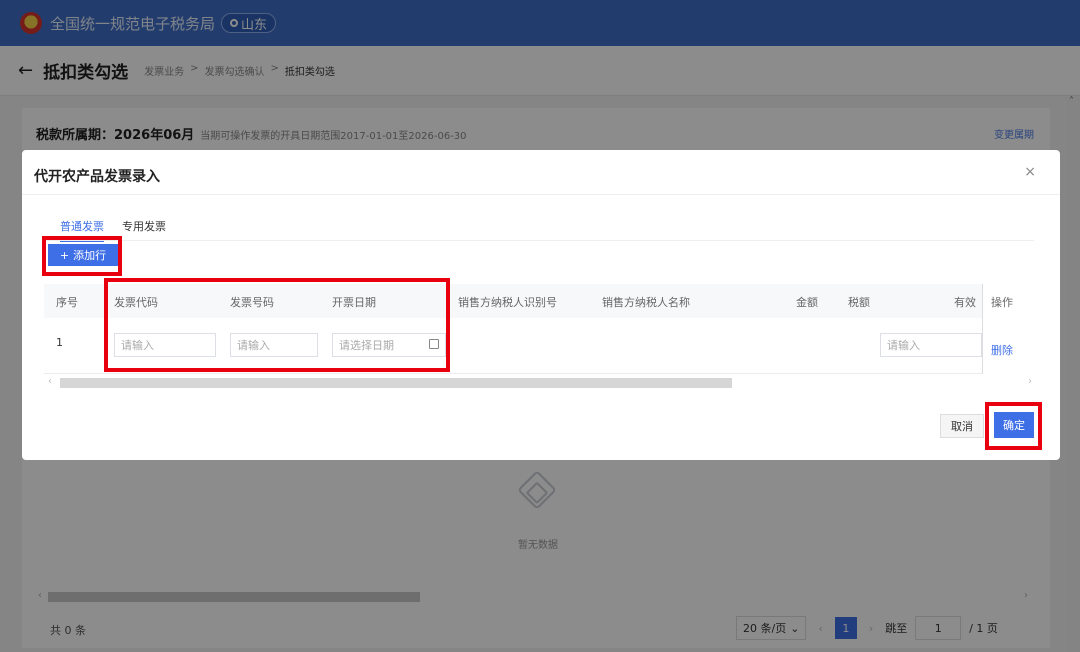 The height and width of the screenshot is (652, 1080). I want to click on highlight-add-row, so click(82, 256).